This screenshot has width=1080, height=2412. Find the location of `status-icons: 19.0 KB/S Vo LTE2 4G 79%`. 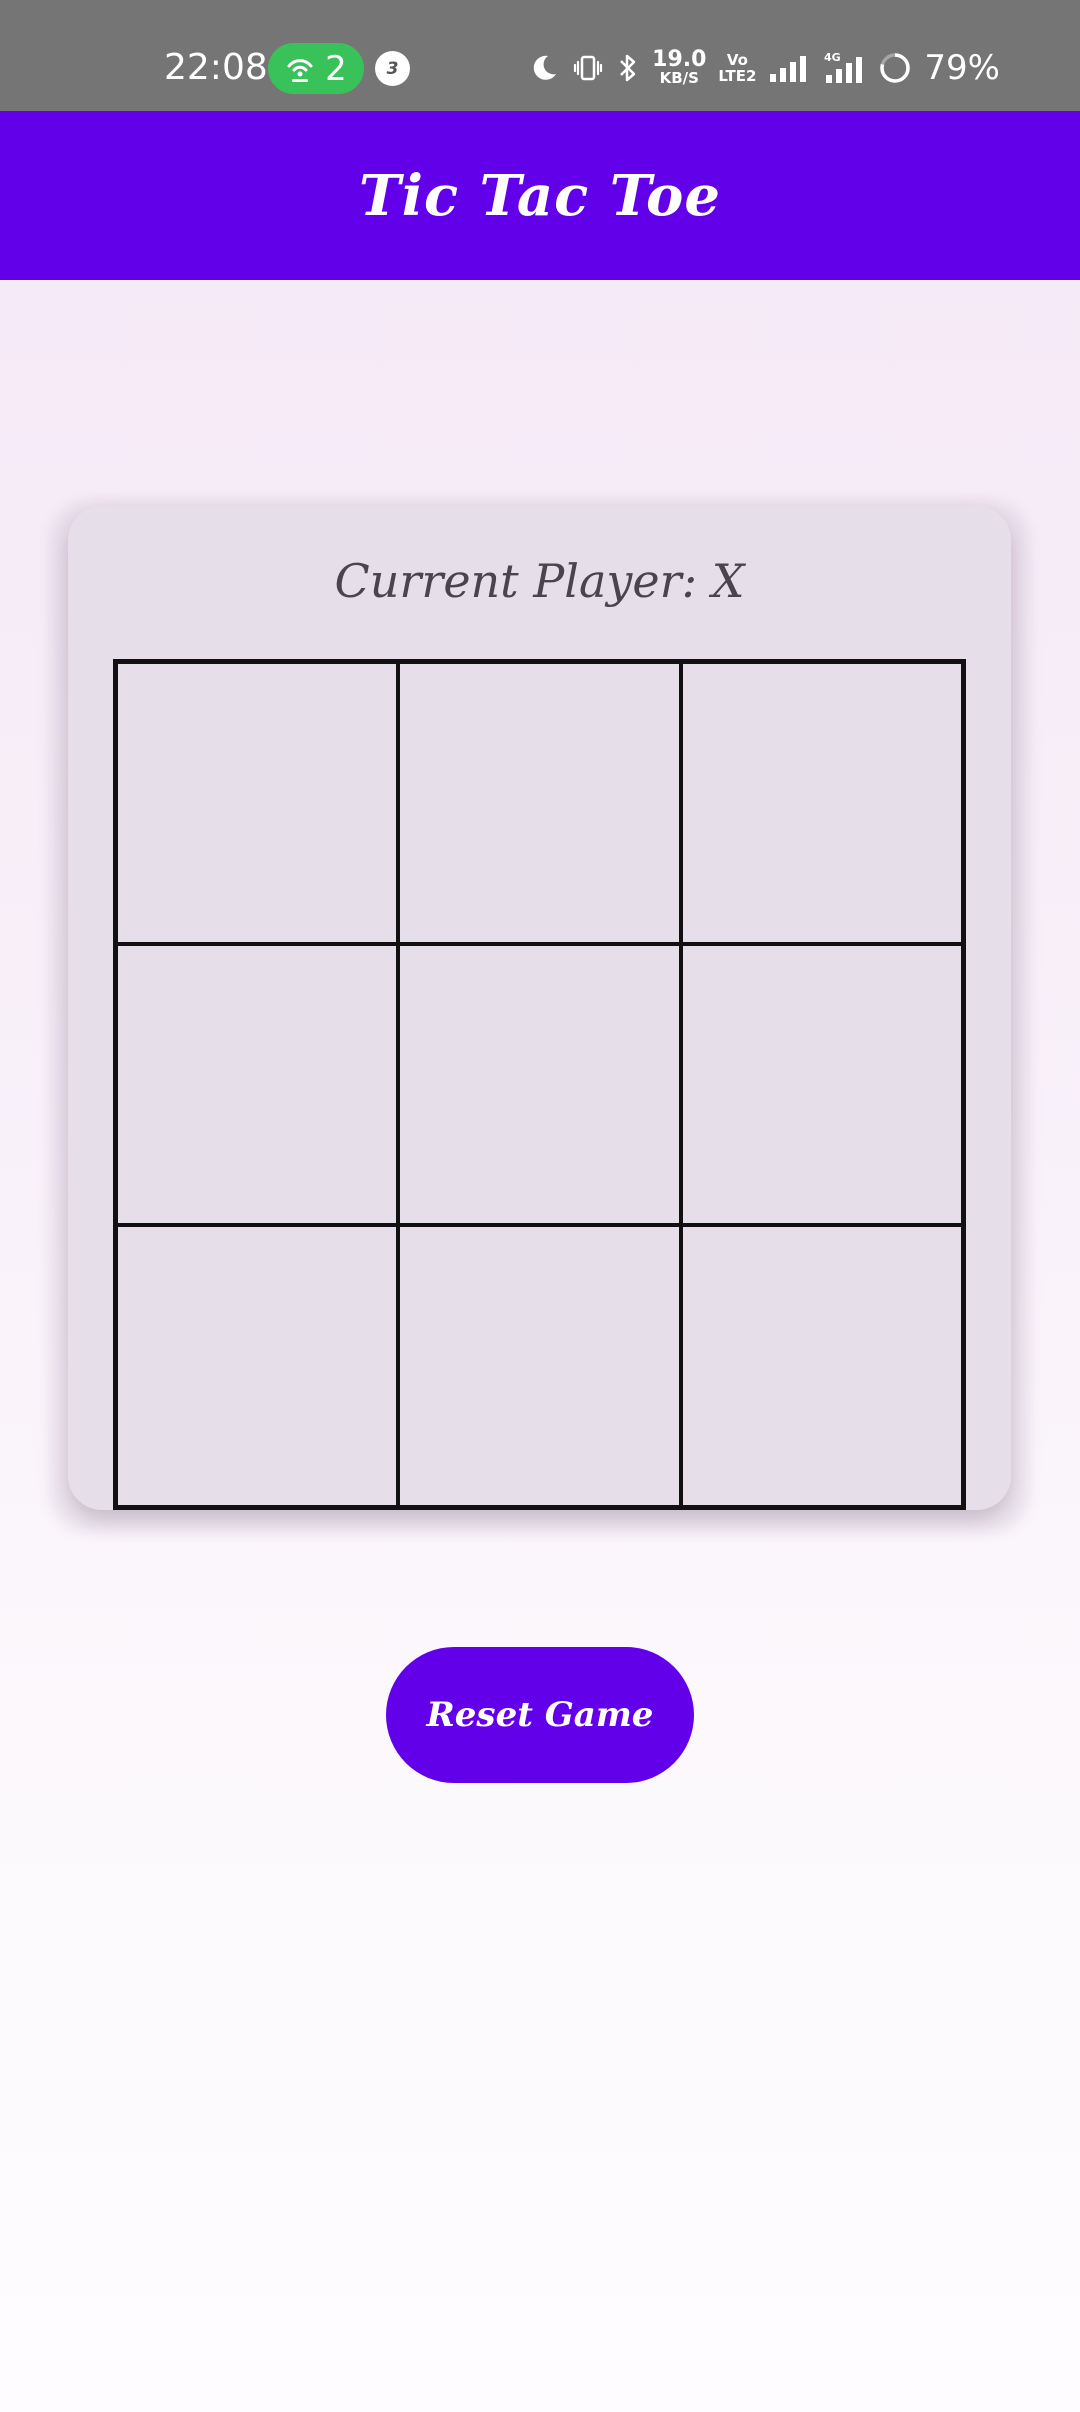

status-icons: 19.0 KB/S Vo LTE2 4G 79% is located at coordinates (764, 68).